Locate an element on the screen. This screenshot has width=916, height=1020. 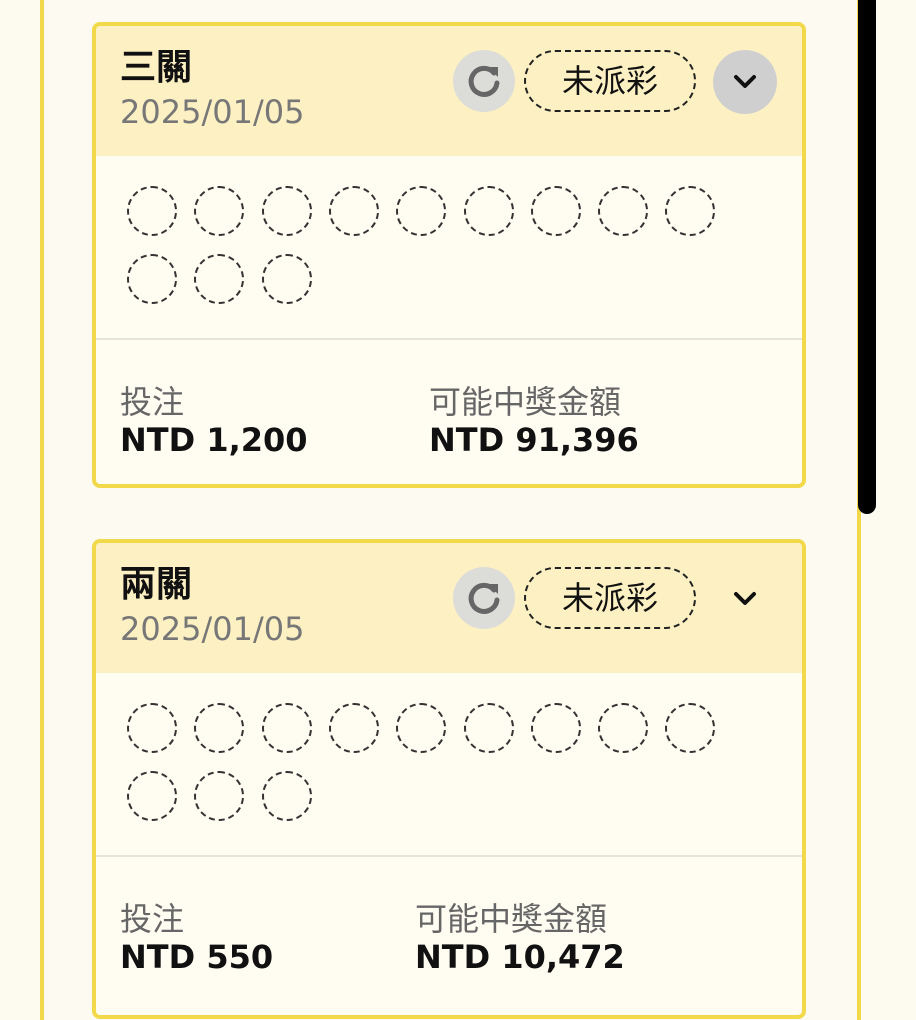
bet-type-title: 三關 is located at coordinates (156, 67).